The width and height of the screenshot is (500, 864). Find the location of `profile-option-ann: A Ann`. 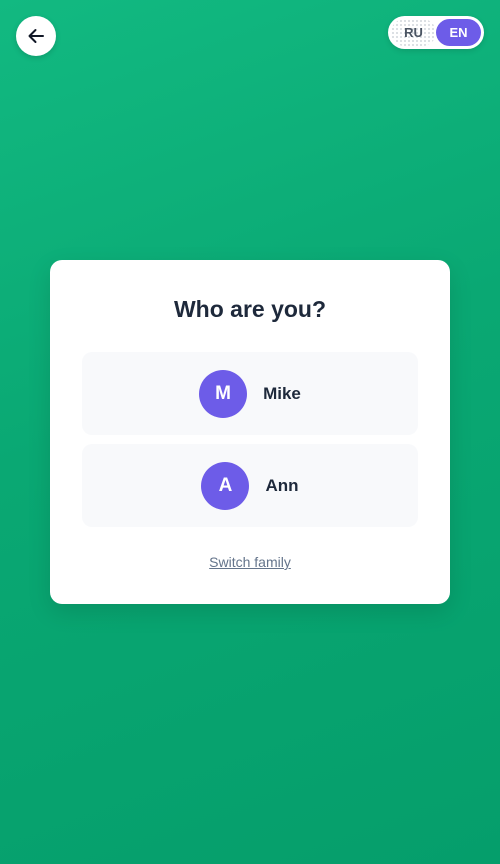

profile-option-ann: A Ann is located at coordinates (250, 485).